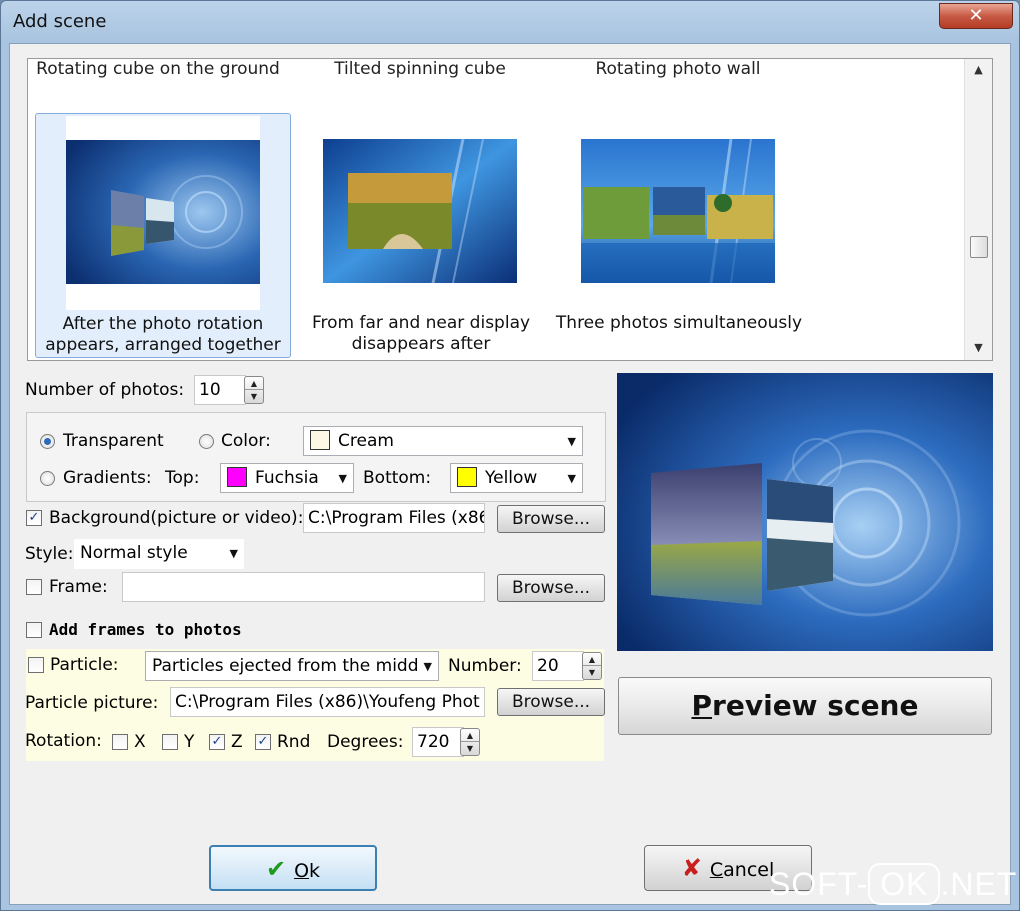  I want to click on scroll-up-icon: ▲, so click(978, 70).